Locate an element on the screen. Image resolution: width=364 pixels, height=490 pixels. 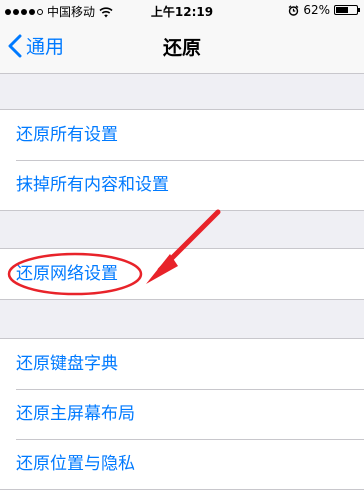
reset-home-screen-layout-item: 还原主屏幕布局 is located at coordinates (182, 414).